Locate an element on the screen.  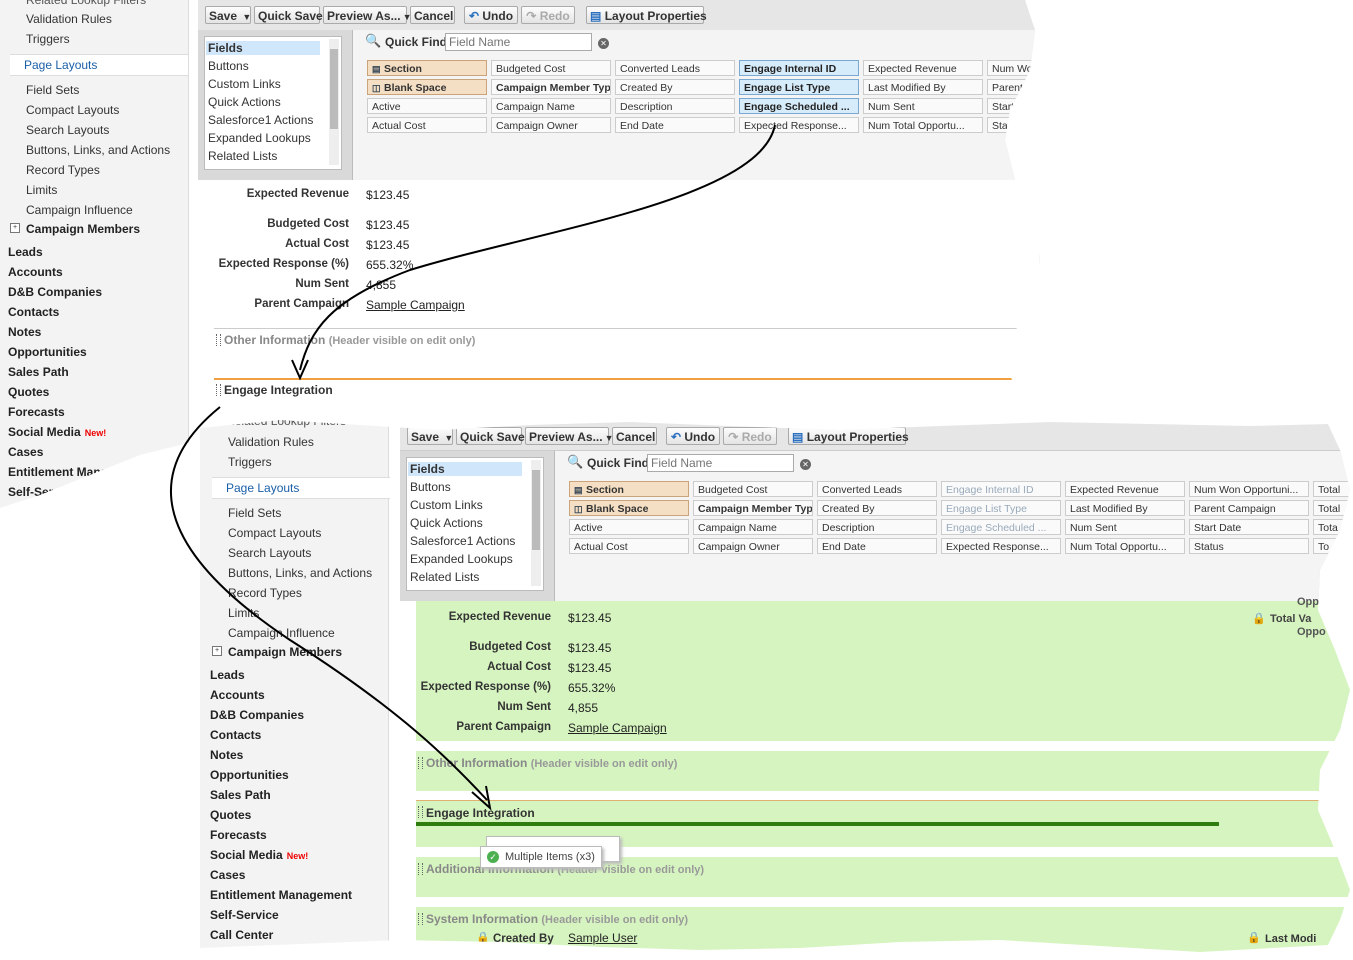
sidebar-item-validation-rules: Validation Rules is located at coordinates (271, 442).